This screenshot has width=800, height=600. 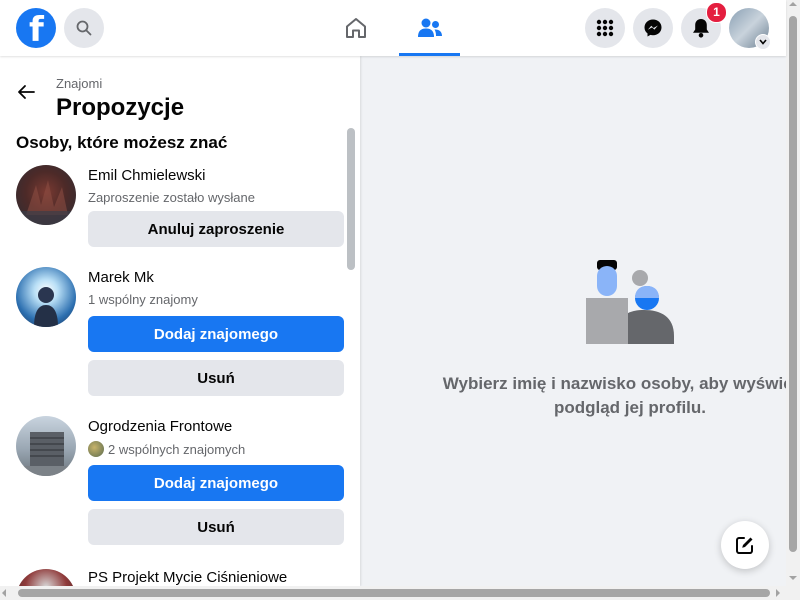 What do you see at coordinates (96, 449) in the screenshot?
I see `mutual-friend-avatar` at bounding box center [96, 449].